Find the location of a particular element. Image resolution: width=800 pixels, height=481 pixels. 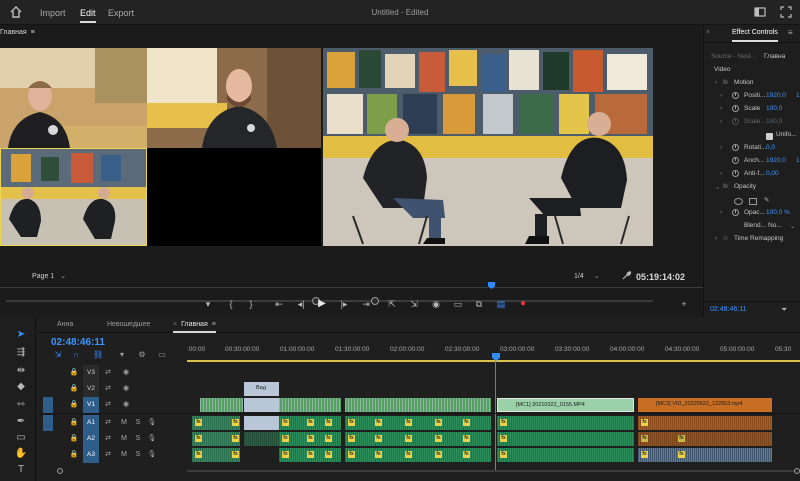

track-v2: Вид is located at coordinates (493, 389).